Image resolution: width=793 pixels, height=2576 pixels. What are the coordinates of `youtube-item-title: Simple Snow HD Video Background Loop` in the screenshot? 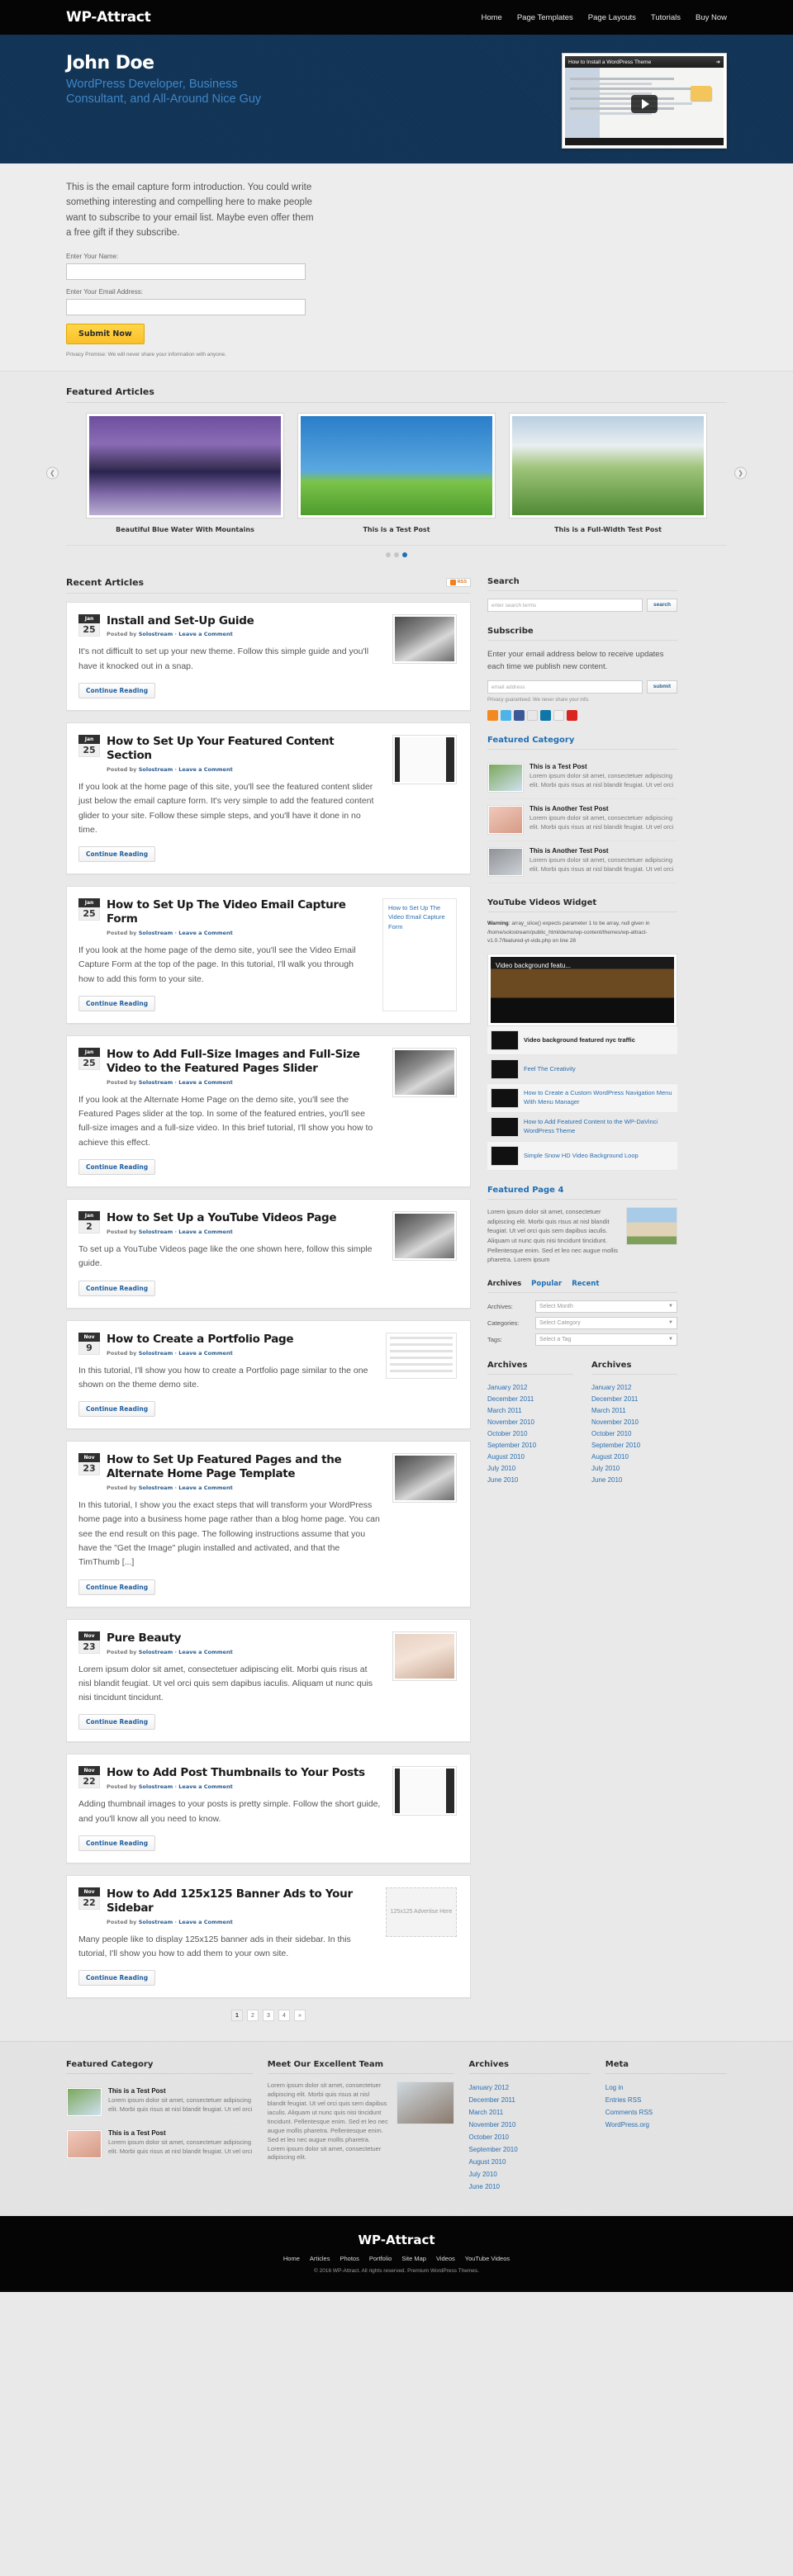 It's located at (581, 1156).